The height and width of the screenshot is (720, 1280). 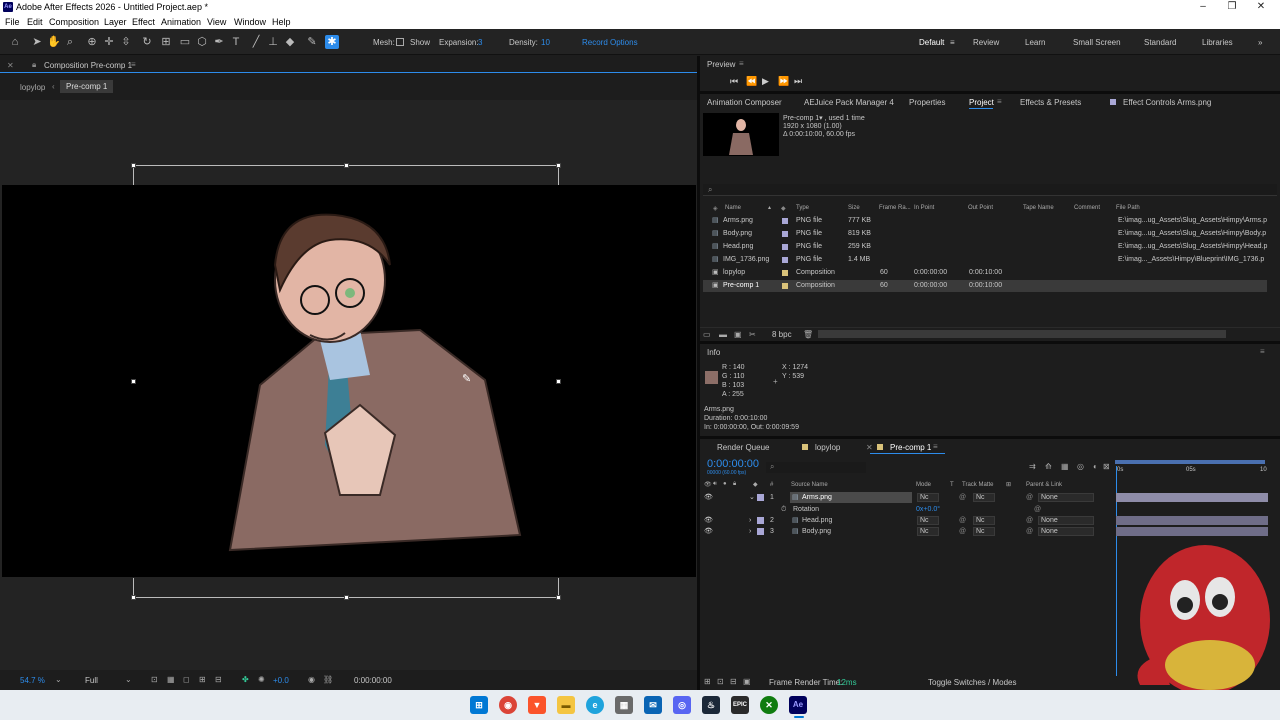 I want to click on bit-depth: 8 bpc, so click(x=782, y=334).